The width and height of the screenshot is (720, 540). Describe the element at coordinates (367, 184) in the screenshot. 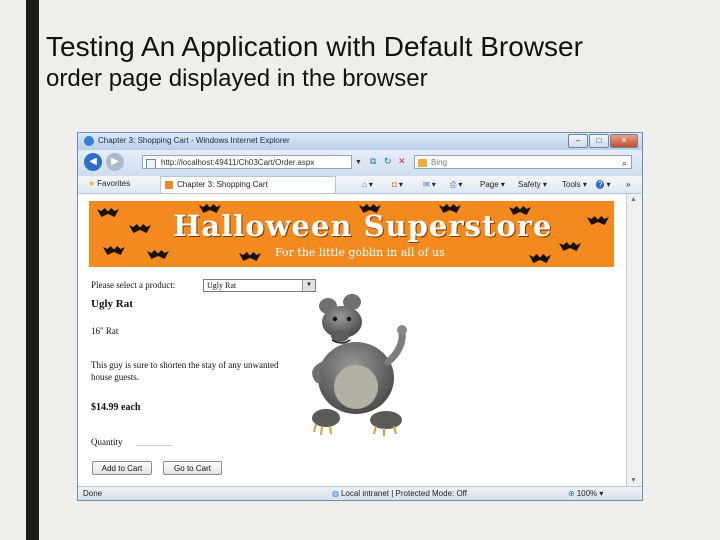

I see `home-icon: ⌂ ▾` at that location.